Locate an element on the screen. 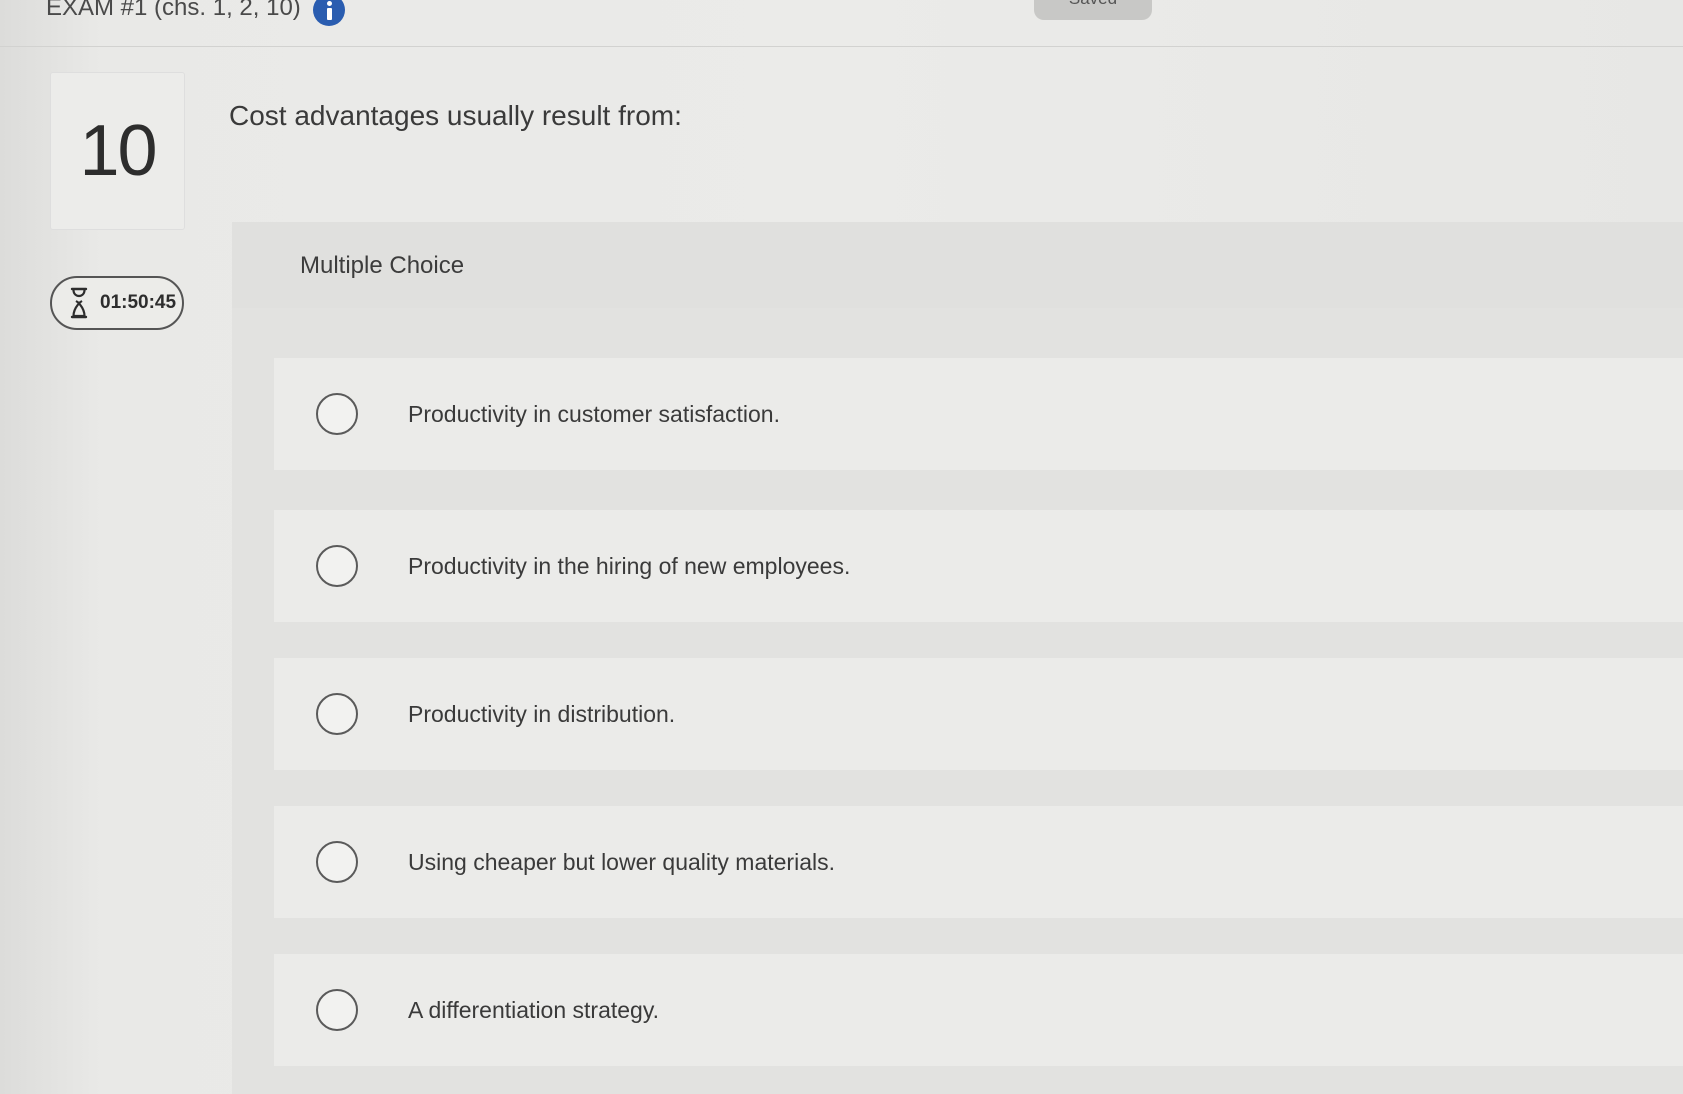 The image size is (1683, 1094). question-type-label: Multiple Choice is located at coordinates (382, 265).